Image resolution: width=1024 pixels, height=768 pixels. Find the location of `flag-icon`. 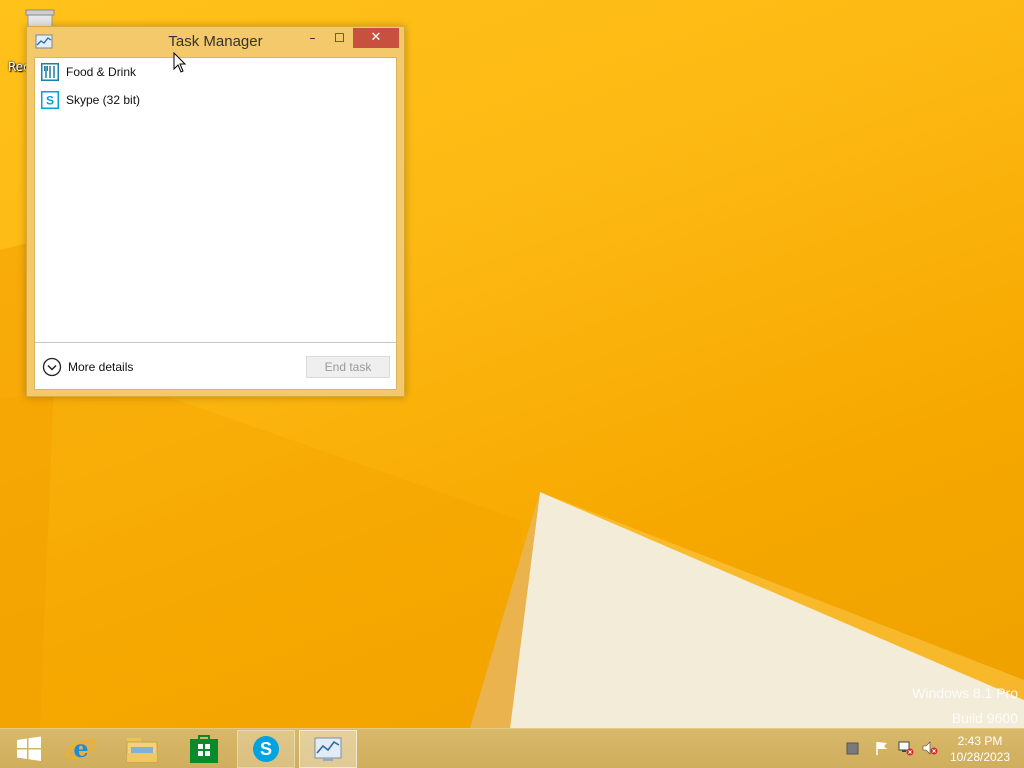

flag-icon is located at coordinates (882, 748).